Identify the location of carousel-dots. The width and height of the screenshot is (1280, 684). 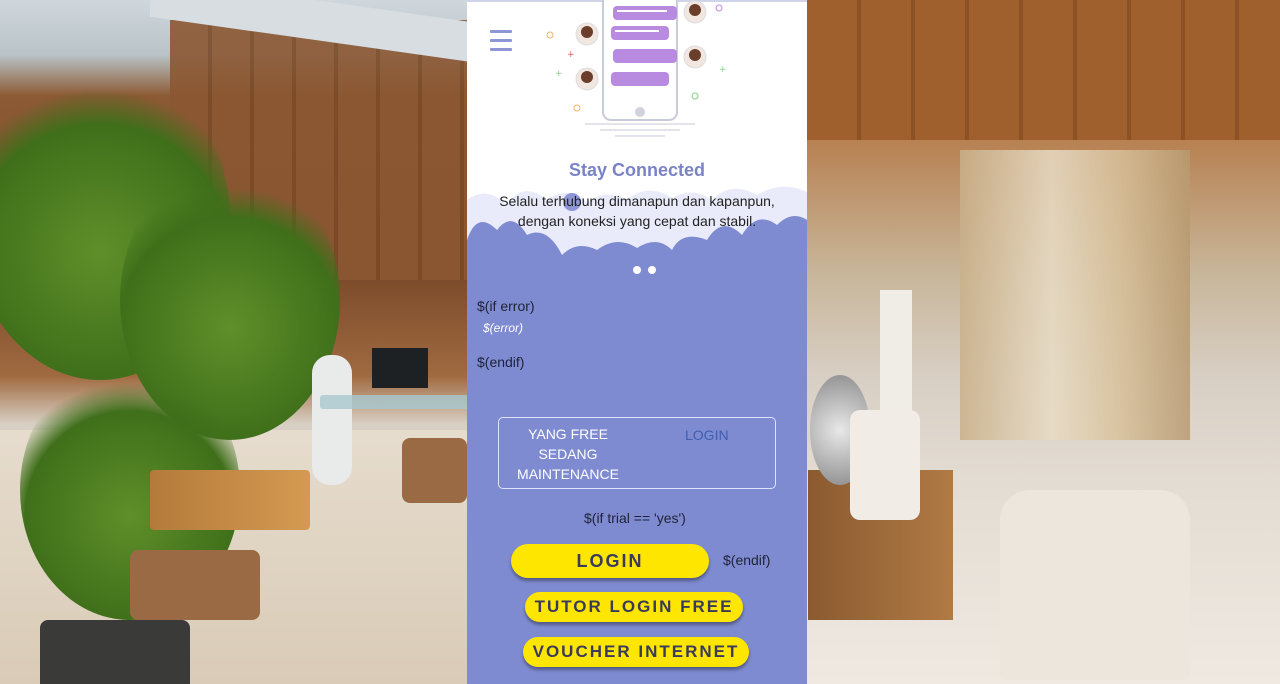
(648, 270).